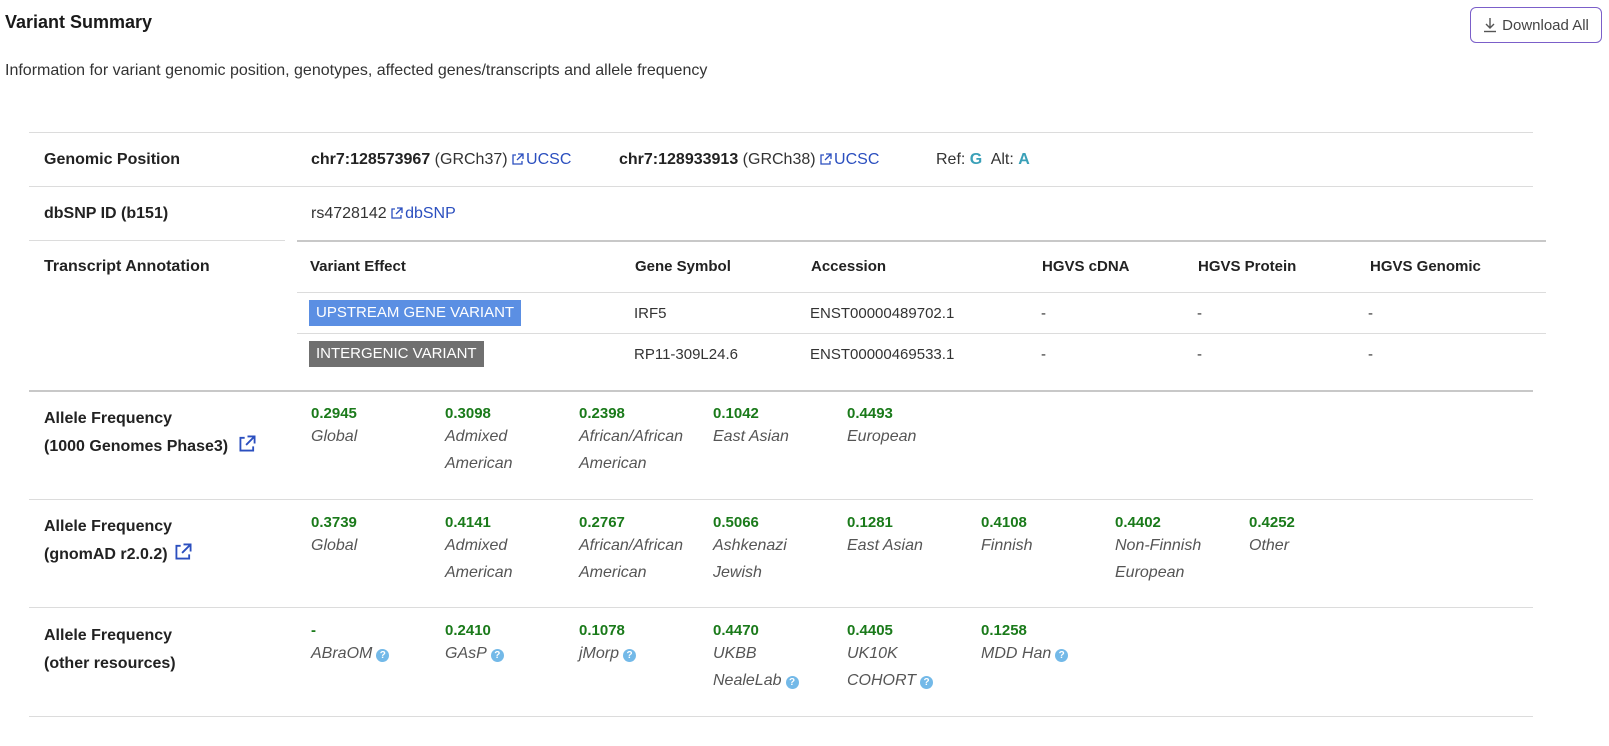 The width and height of the screenshot is (1609, 746). Describe the element at coordinates (882, 313) in the screenshot. I see `accession-cell: ENST00000489702.1` at that location.